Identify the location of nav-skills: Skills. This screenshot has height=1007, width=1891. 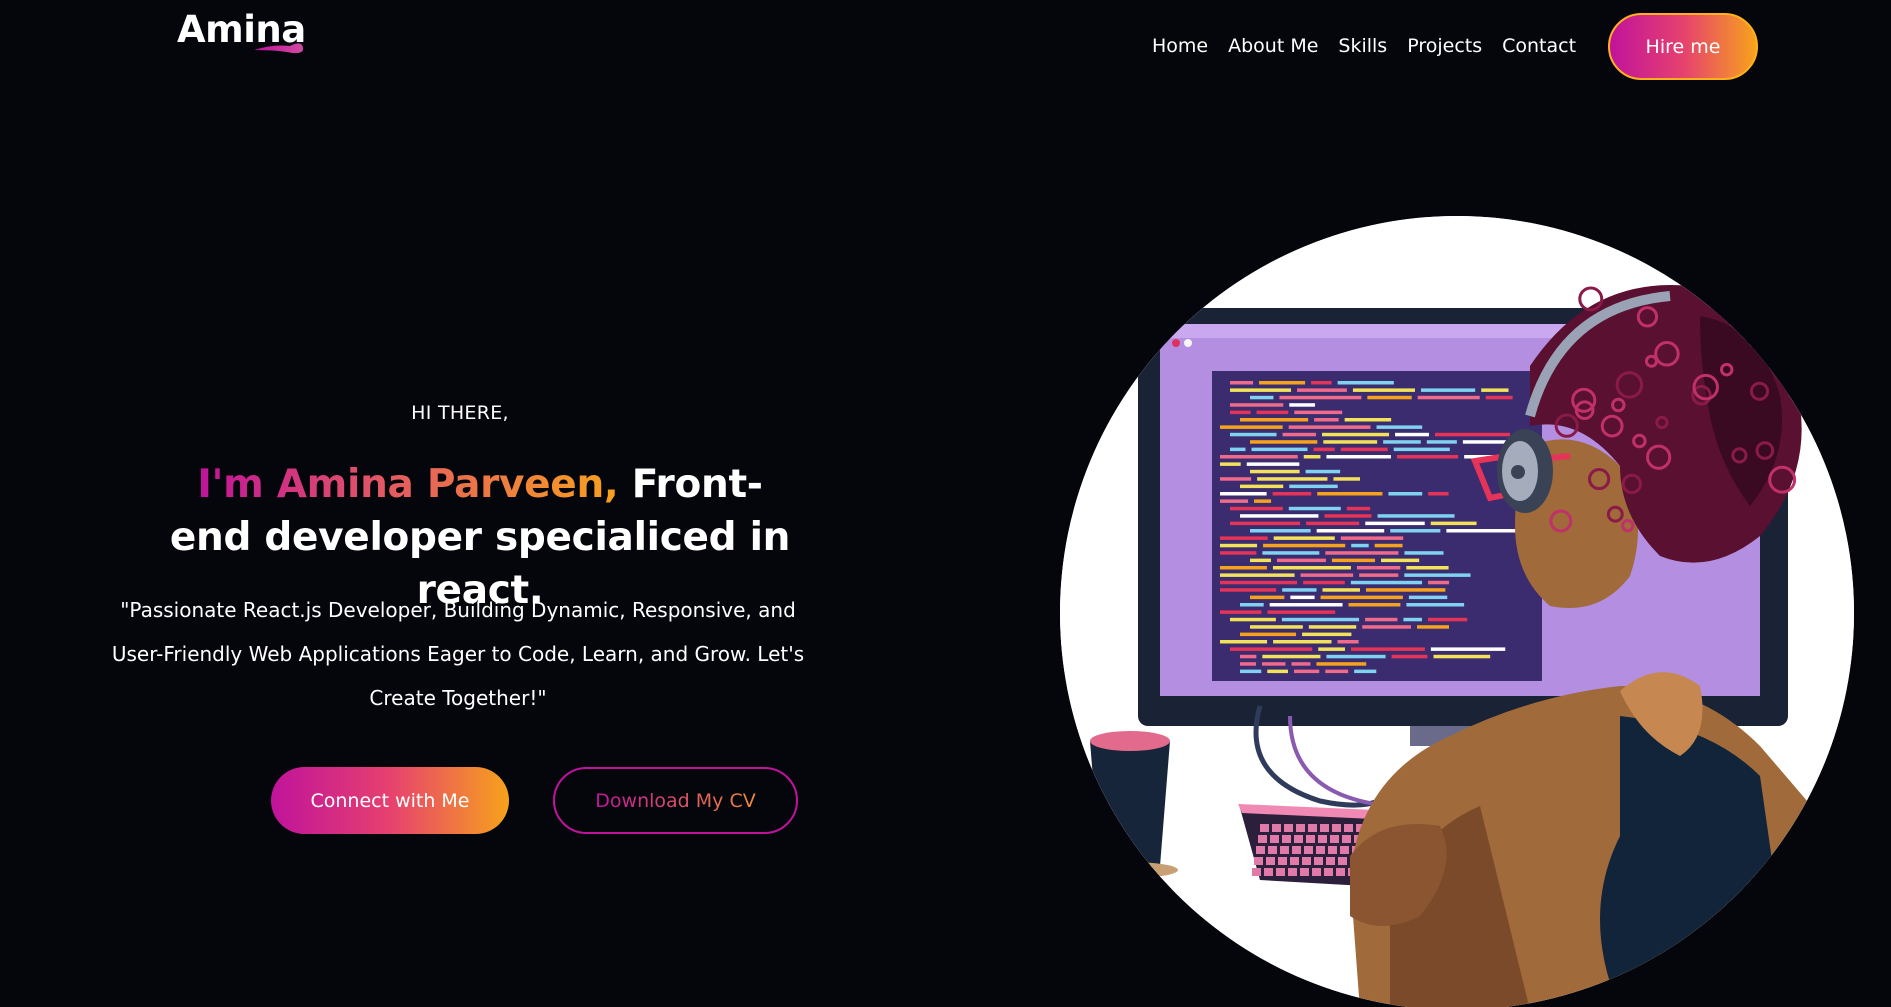
(1362, 46).